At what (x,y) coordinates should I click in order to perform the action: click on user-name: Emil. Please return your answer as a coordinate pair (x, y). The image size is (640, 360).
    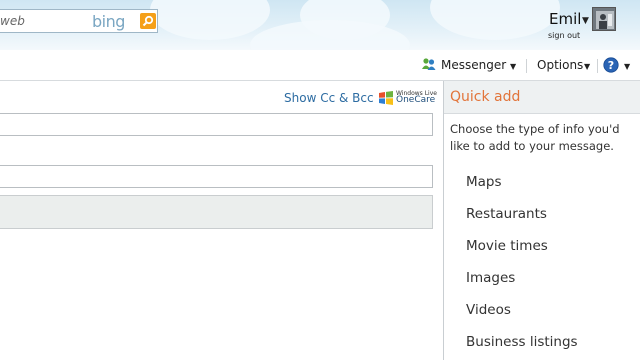
    Looking at the image, I should click on (565, 19).